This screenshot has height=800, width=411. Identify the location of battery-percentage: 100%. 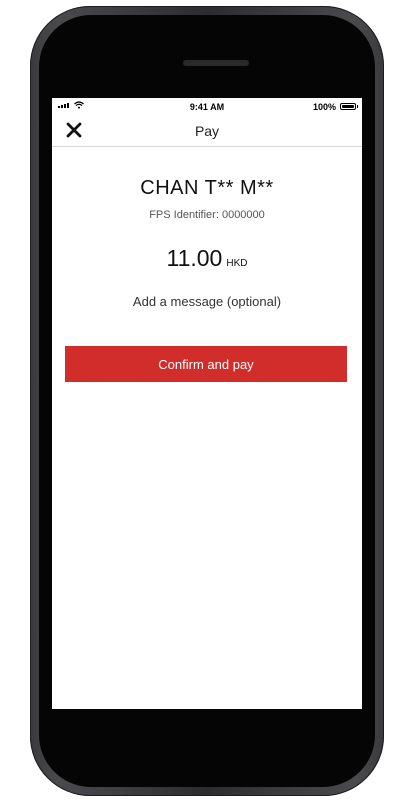
(324, 107).